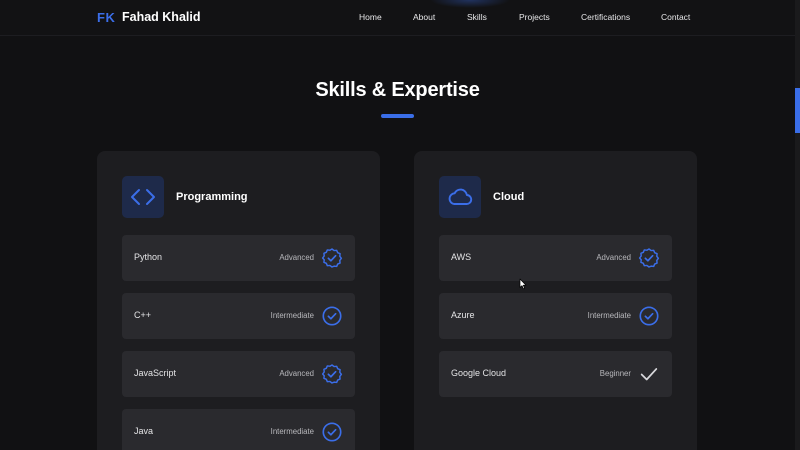 This screenshot has width=800, height=450. I want to click on skill-name: Java, so click(144, 431).